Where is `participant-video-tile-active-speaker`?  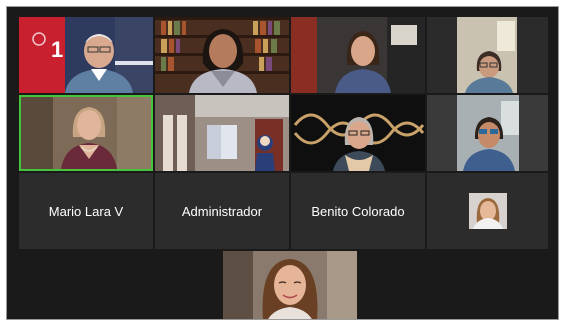 participant-video-tile-active-speaker is located at coordinates (86, 133).